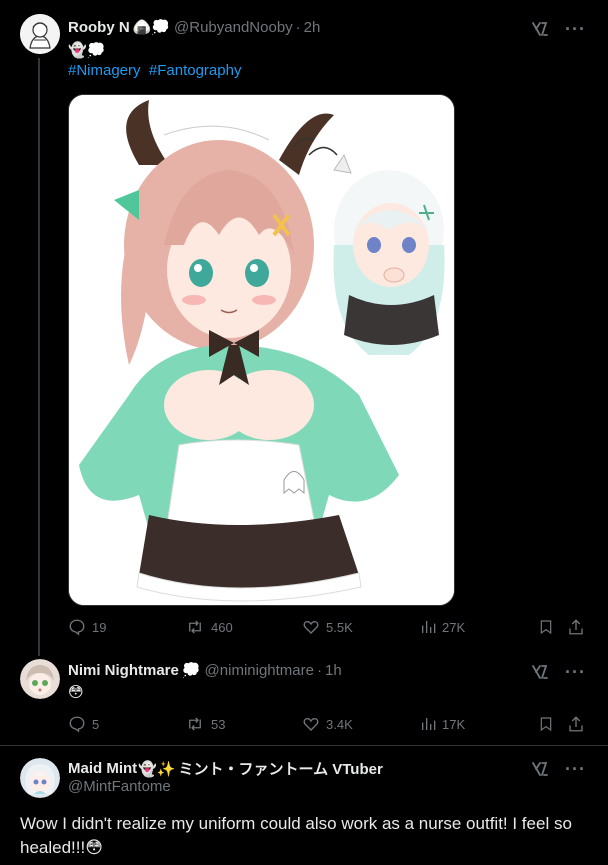  Describe the element at coordinates (104, 70) in the screenshot. I see `hashtag-nimagery: #Nimagery` at that location.